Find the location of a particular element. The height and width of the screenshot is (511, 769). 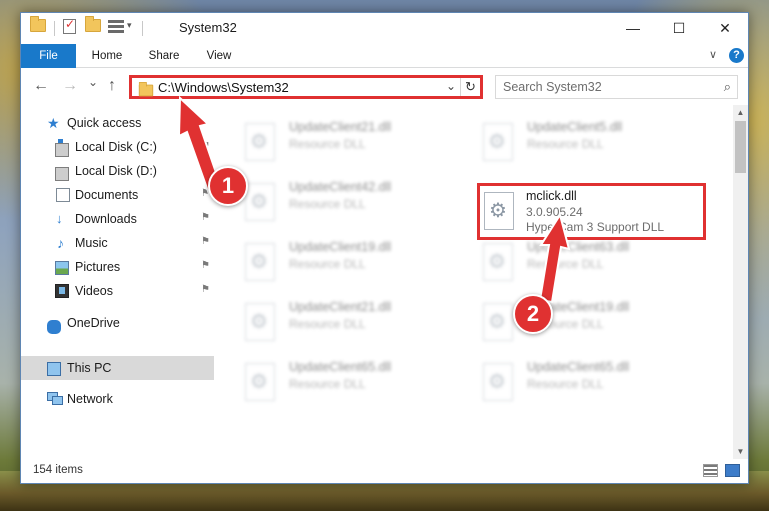

search-icon: ⌕ is located at coordinates (727, 87).